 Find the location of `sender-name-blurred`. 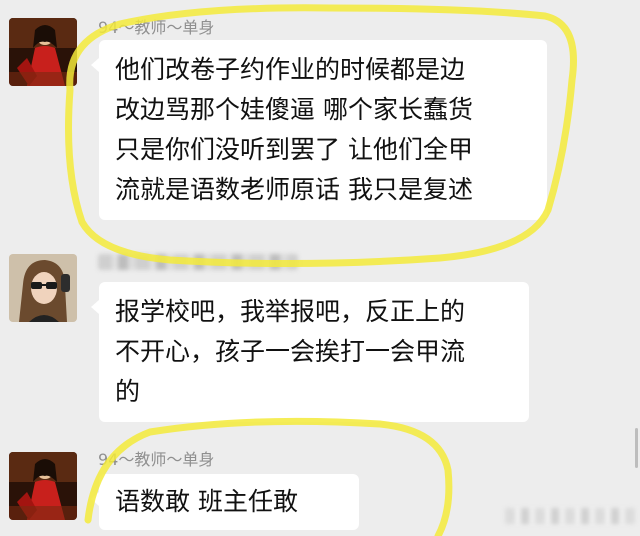

sender-name-blurred is located at coordinates (198, 262).